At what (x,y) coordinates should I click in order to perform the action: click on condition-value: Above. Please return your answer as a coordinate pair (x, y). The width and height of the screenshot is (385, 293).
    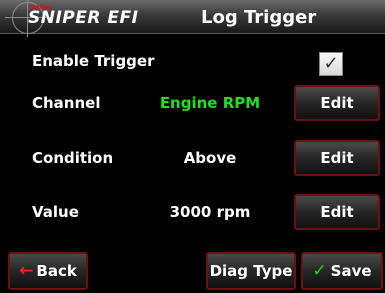
    Looking at the image, I should click on (210, 158).